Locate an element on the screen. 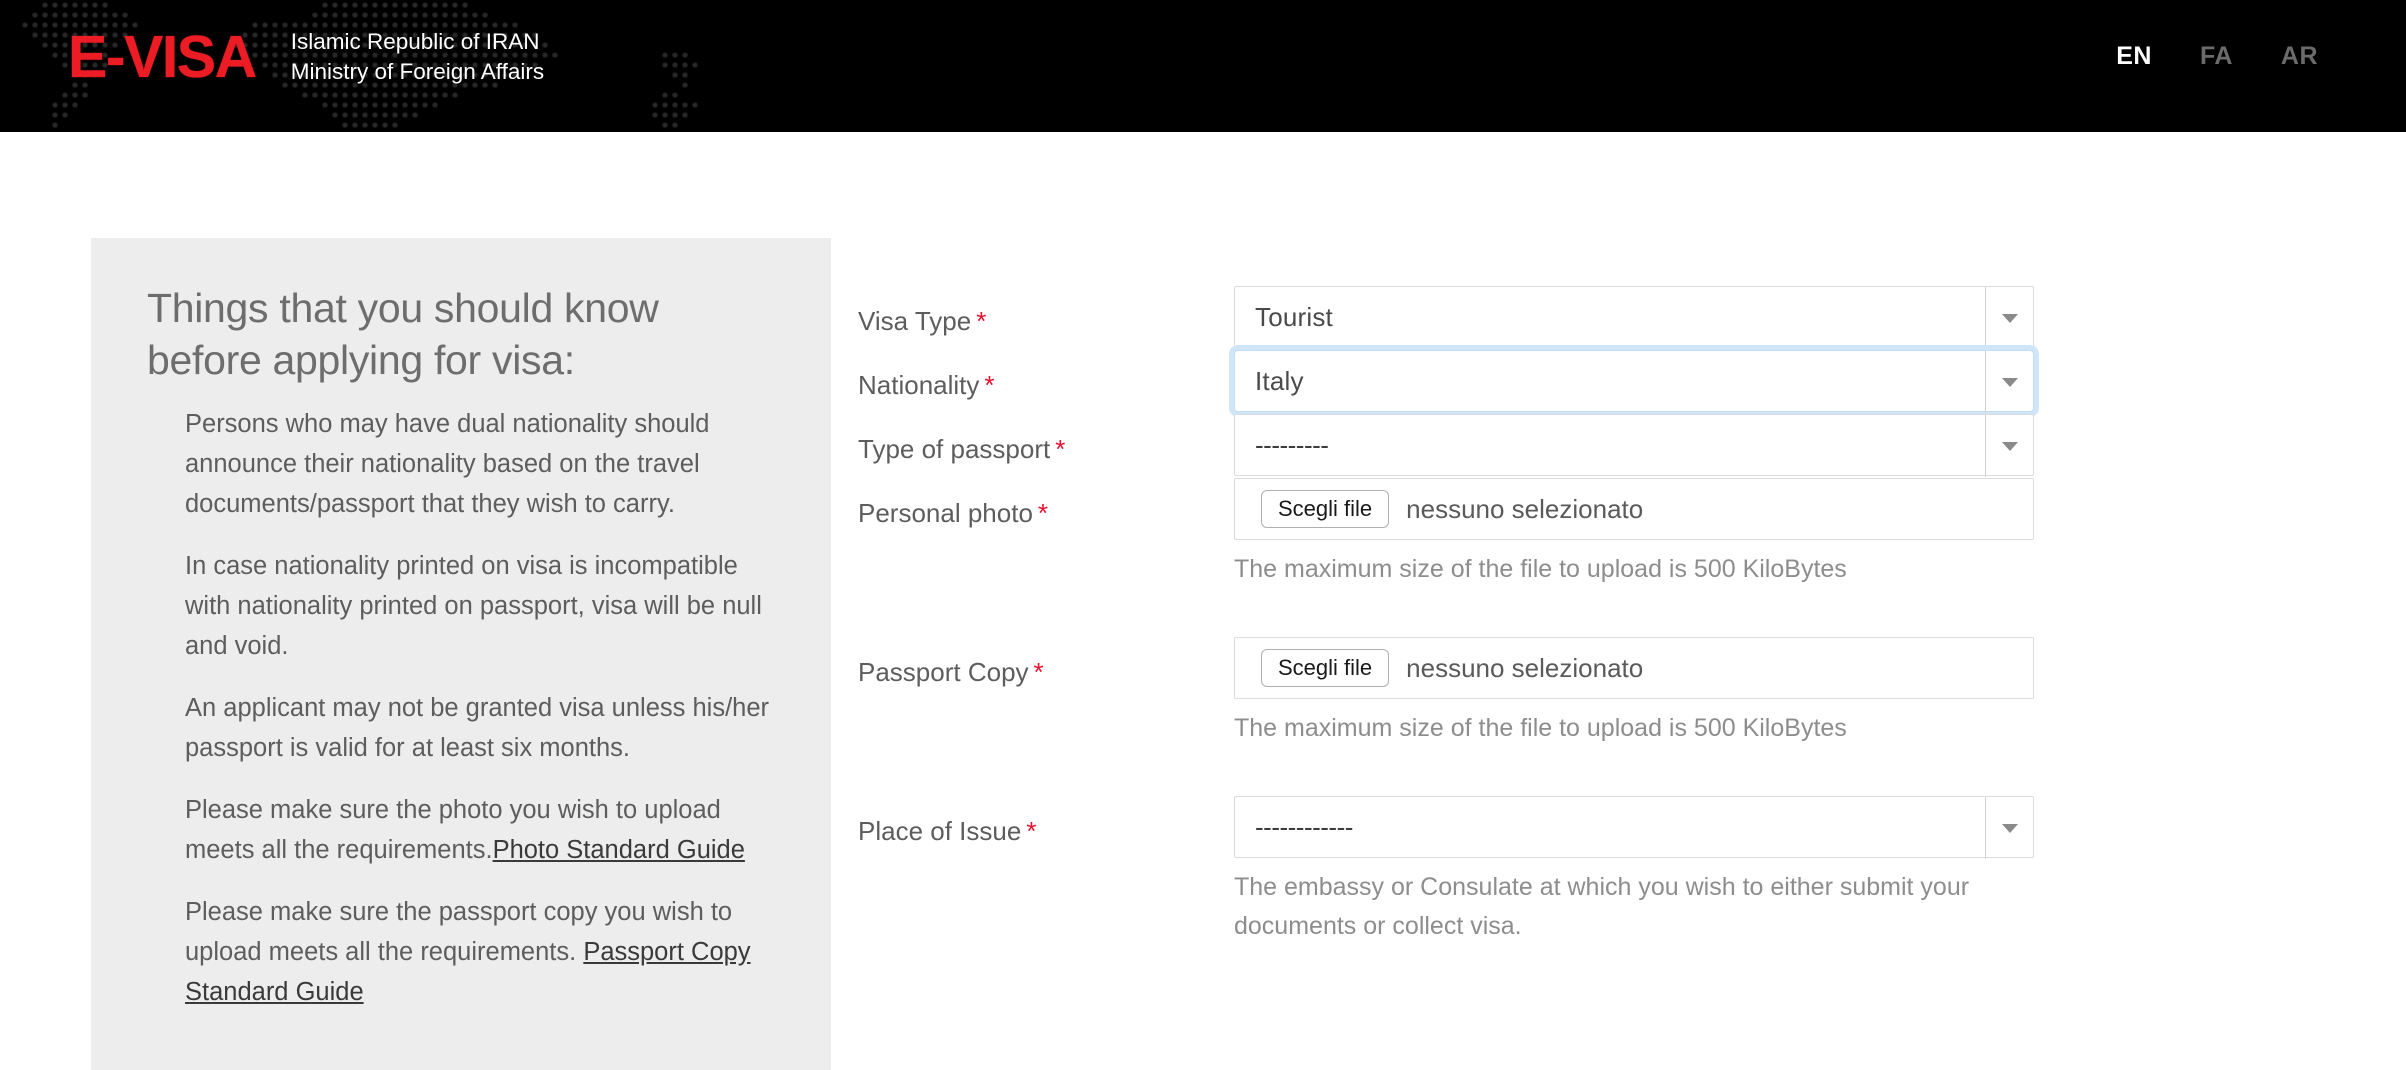 The width and height of the screenshot is (2406, 1070). label-type-of-passport: Type of passport * is located at coordinates (1038, 449).